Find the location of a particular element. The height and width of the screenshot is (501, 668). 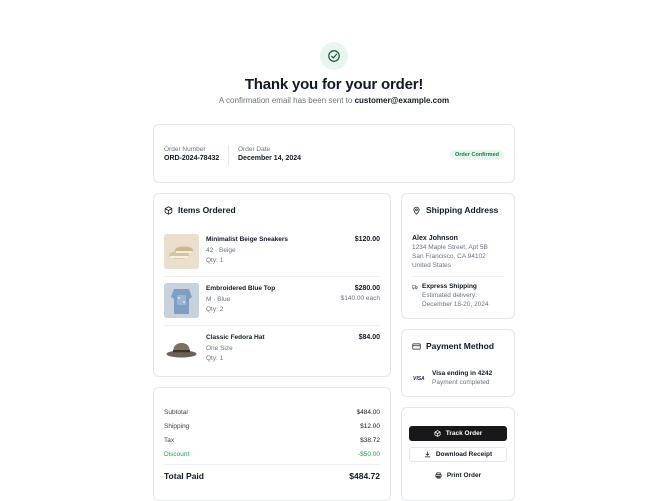

blue-top-thumbnail is located at coordinates (181, 300).